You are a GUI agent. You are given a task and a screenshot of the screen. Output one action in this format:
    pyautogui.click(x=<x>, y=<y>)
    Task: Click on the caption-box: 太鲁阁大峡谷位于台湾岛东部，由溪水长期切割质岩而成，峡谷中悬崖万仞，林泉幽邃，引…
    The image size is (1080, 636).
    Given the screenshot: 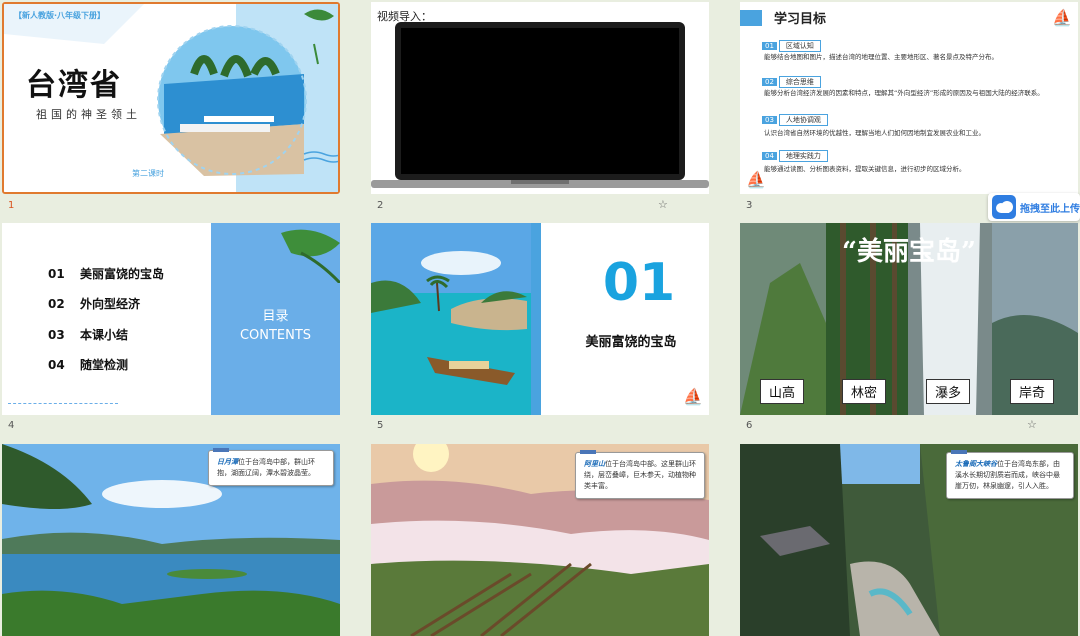 What is the action you would take?
    pyautogui.click(x=1010, y=474)
    